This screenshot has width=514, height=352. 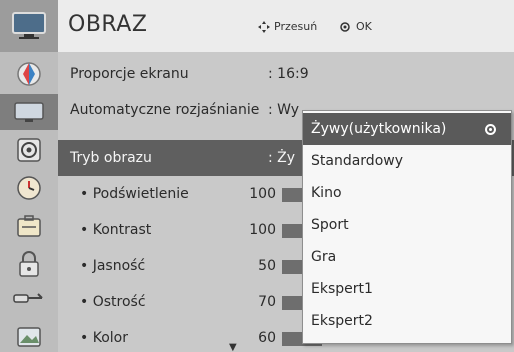 What do you see at coordinates (357, 161) in the screenshot?
I see `option-label: Standardowy` at bounding box center [357, 161].